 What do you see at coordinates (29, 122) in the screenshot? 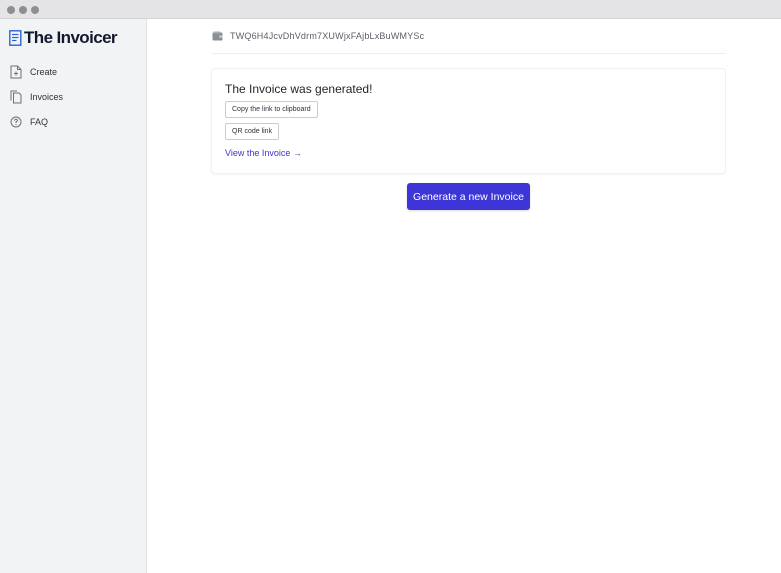
I see `sidebar-item-faq: FAQ` at bounding box center [29, 122].